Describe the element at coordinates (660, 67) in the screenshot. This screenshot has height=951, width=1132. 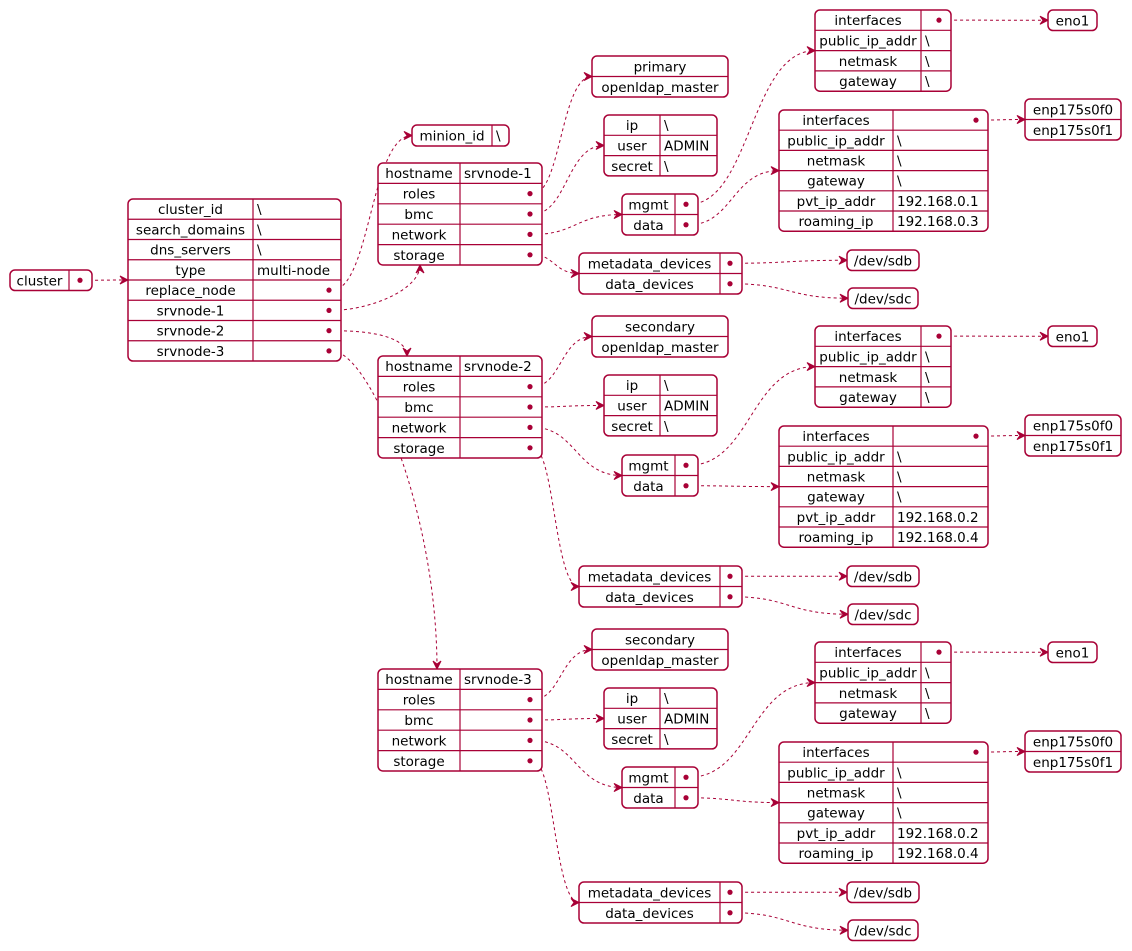
I see `row-key: primary` at that location.